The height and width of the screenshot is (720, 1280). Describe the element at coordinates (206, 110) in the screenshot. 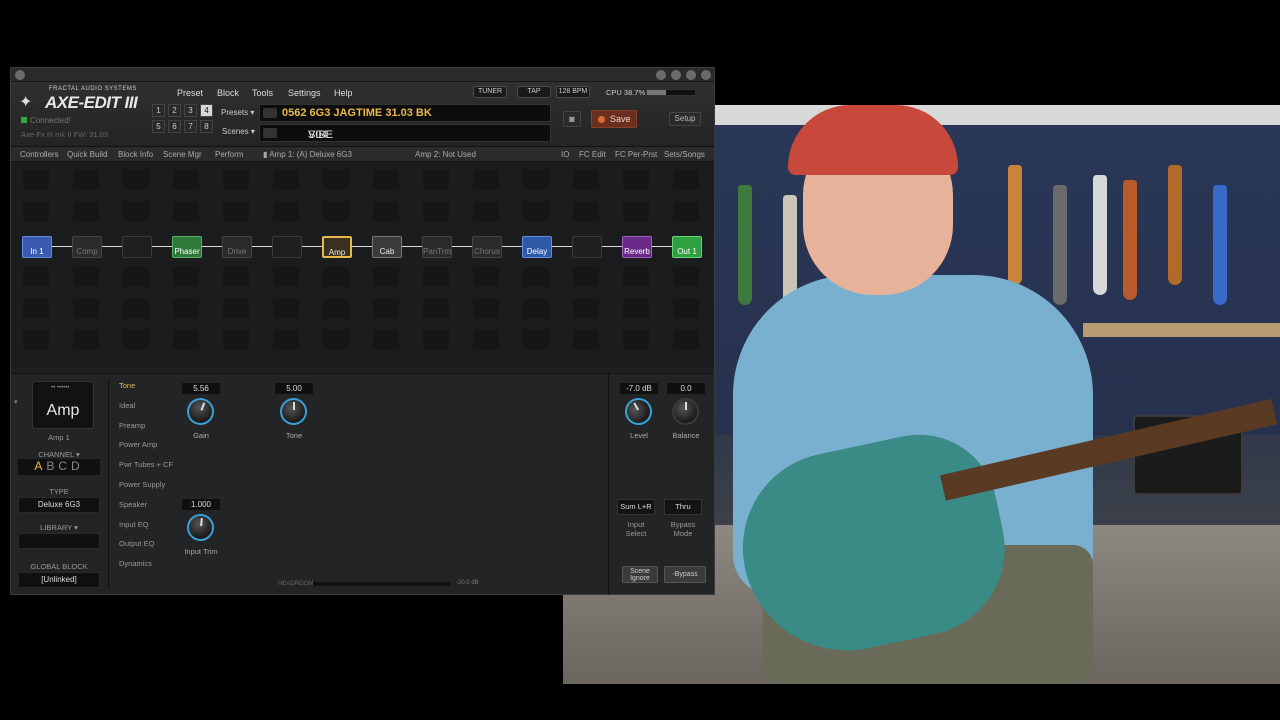

I see `preset-number-button: 4` at that location.